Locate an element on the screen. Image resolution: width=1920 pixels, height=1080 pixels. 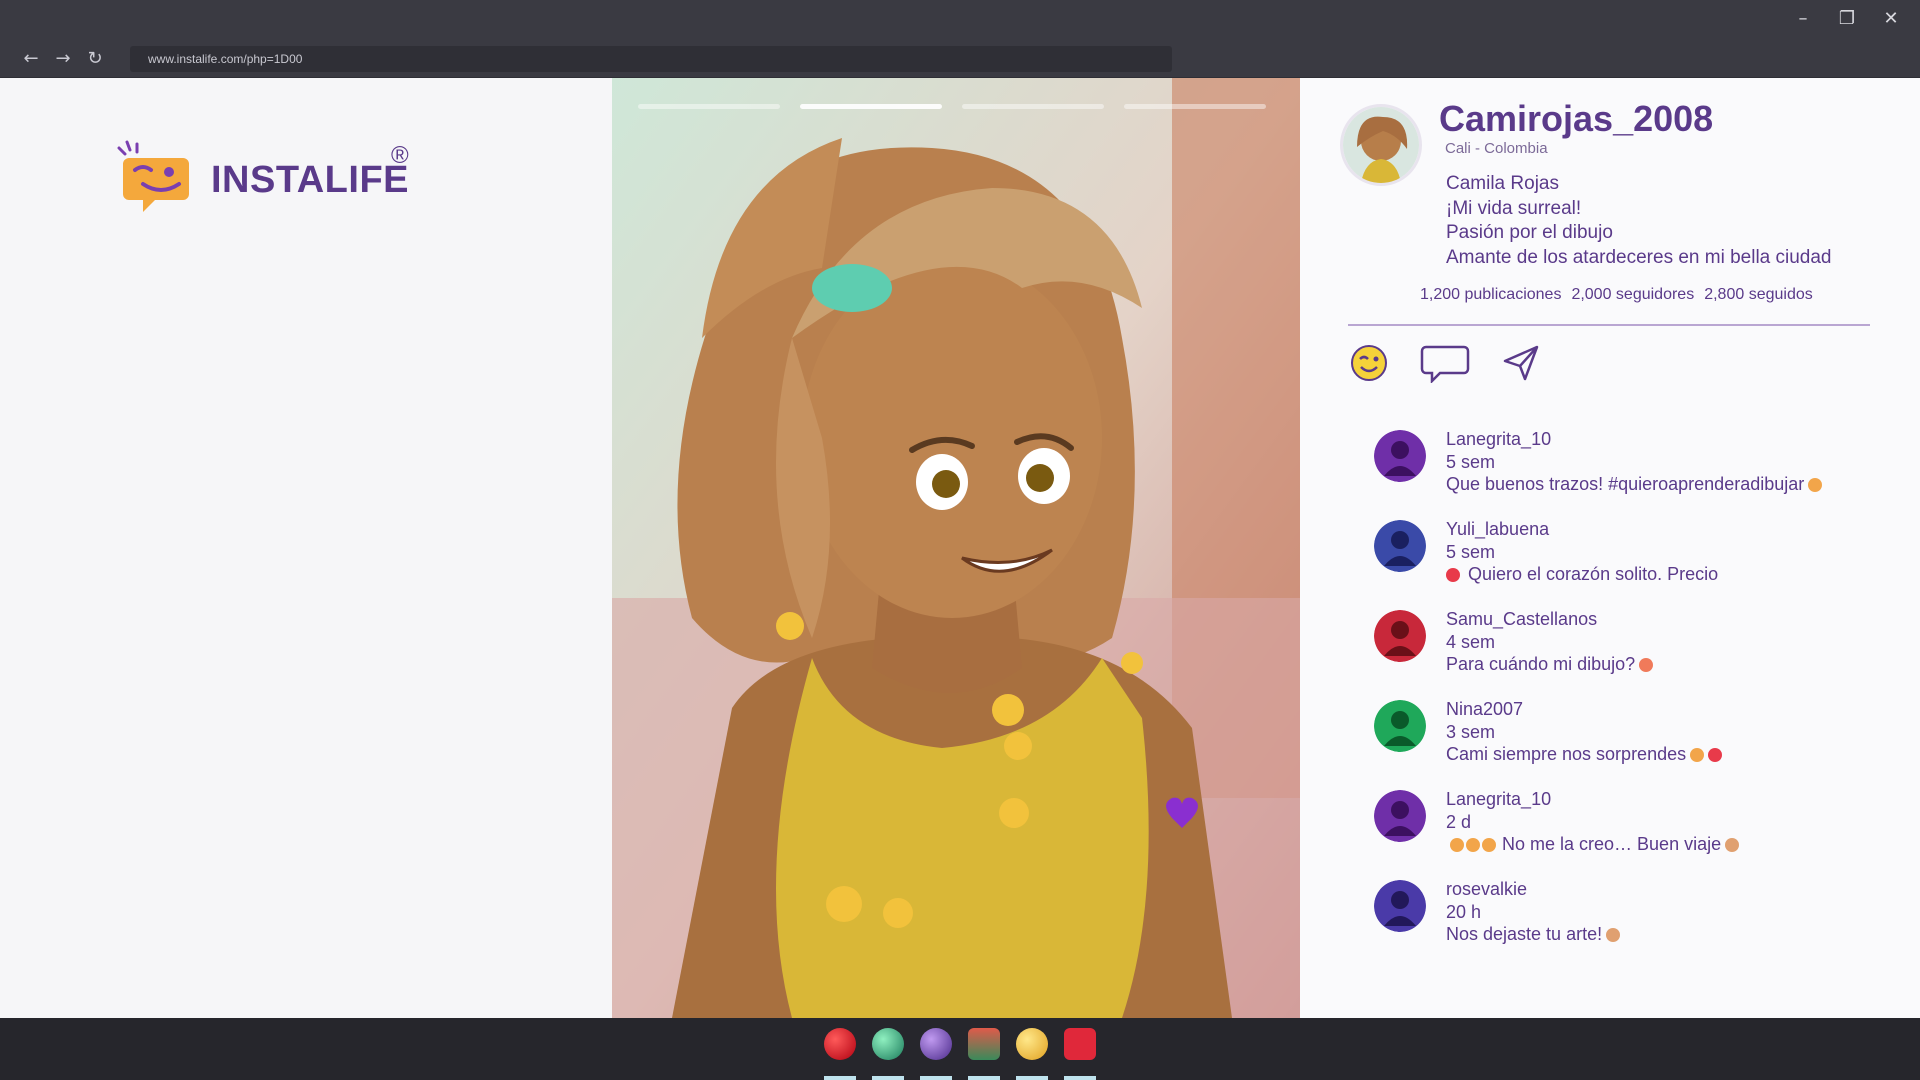
photo-app-icon is located at coordinates (984, 1054).